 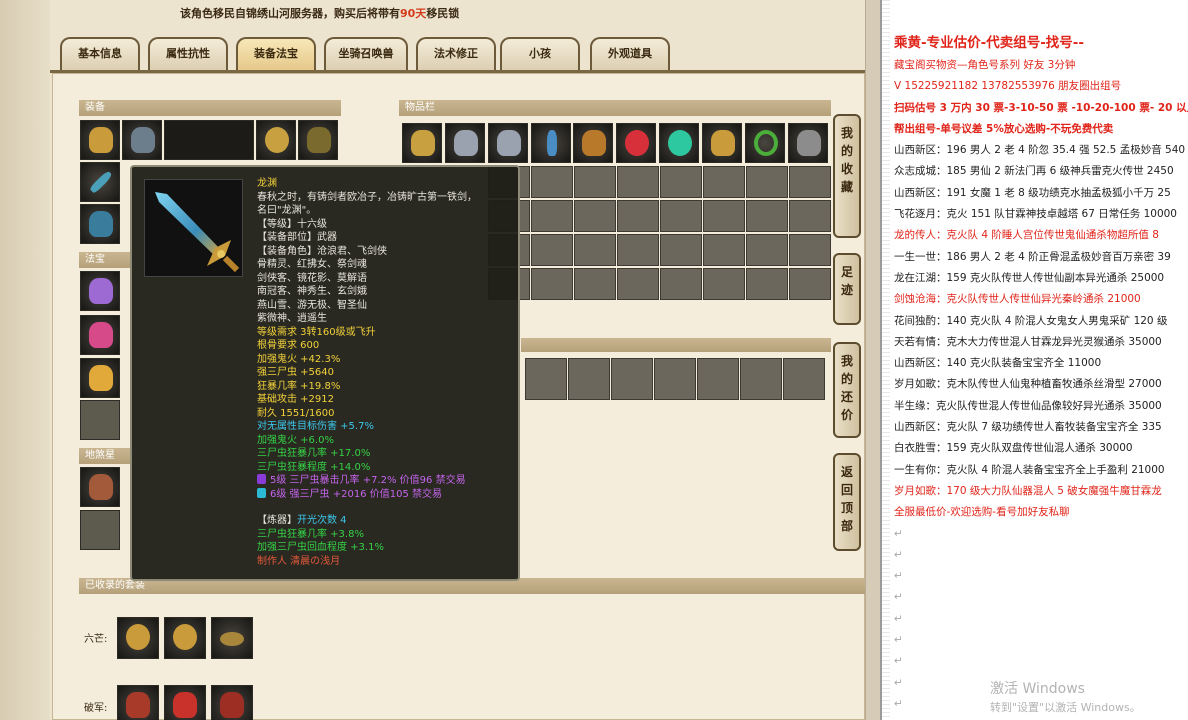 I want to click on item-attribute-text: 春秋之时，有铸剑者欧冶子，冶铸旷古第一铁剑，, so click(x=367, y=197).